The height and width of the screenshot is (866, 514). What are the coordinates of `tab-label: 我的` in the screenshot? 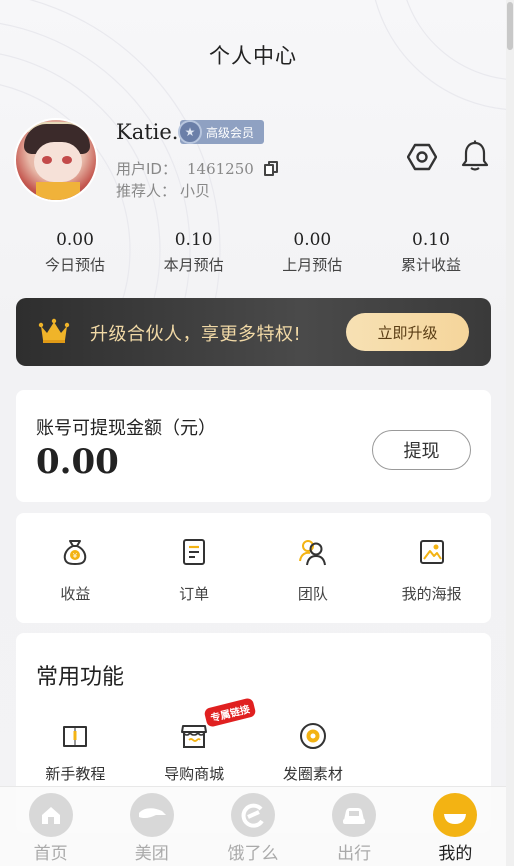 It's located at (455, 854).